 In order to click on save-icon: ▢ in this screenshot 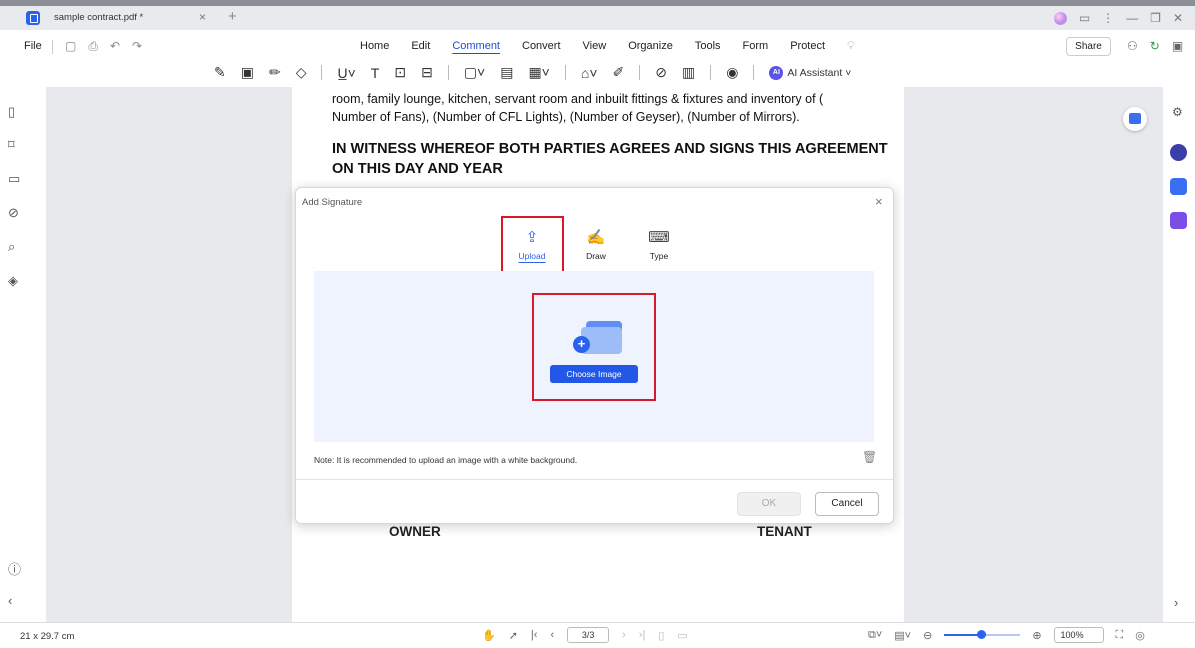, I will do `click(70, 46)`.